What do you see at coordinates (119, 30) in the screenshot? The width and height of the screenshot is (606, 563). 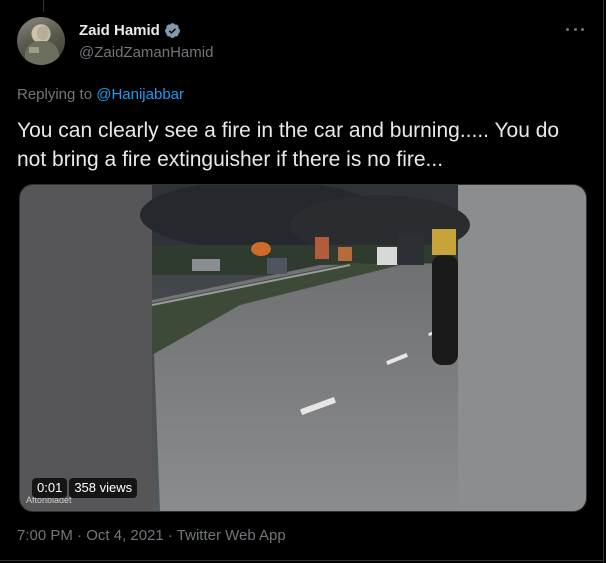 I see `display-name: Zaid Hamid` at bounding box center [119, 30].